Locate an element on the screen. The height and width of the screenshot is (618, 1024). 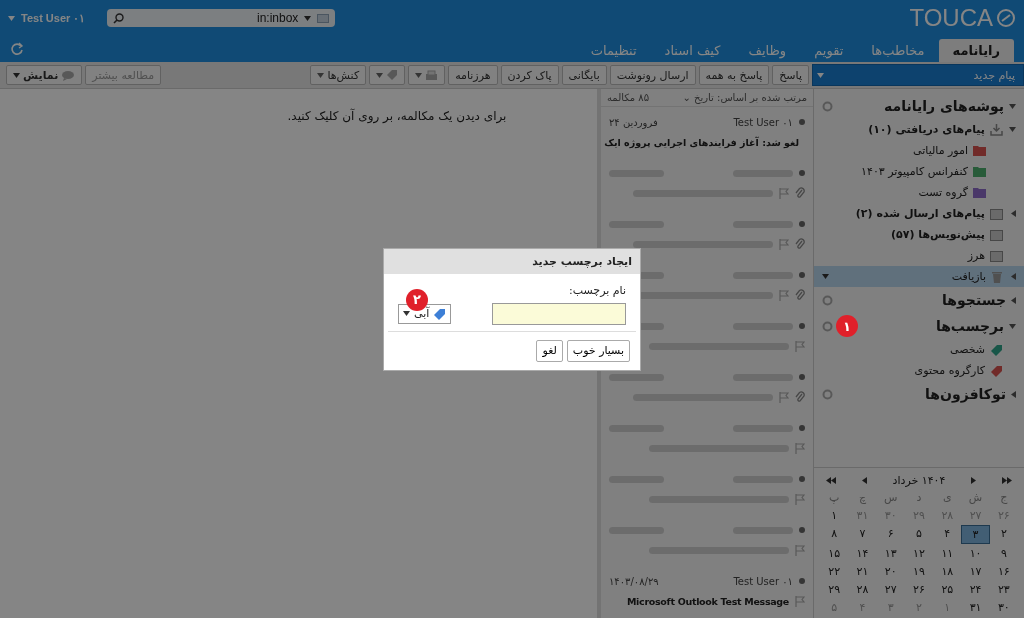
calendar-day: ۹ is located at coordinates (1003, 553).